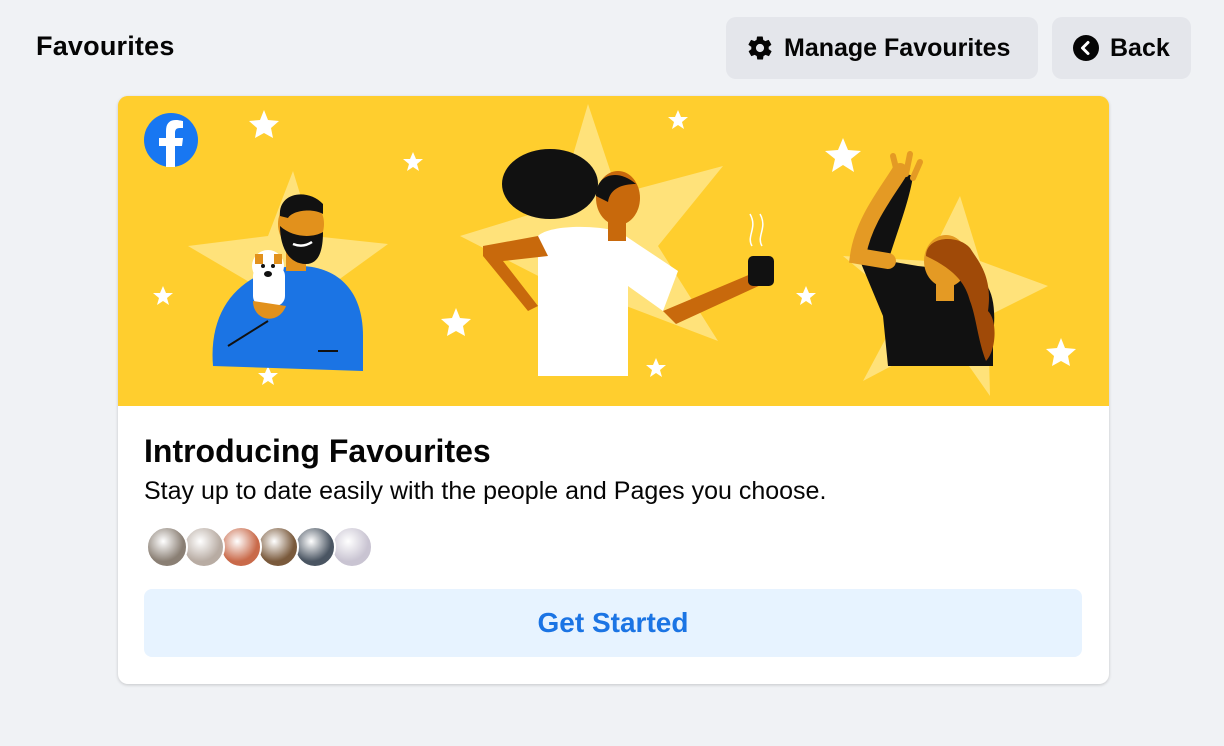 This screenshot has width=1224, height=746. I want to click on gear-icon, so click(760, 48).